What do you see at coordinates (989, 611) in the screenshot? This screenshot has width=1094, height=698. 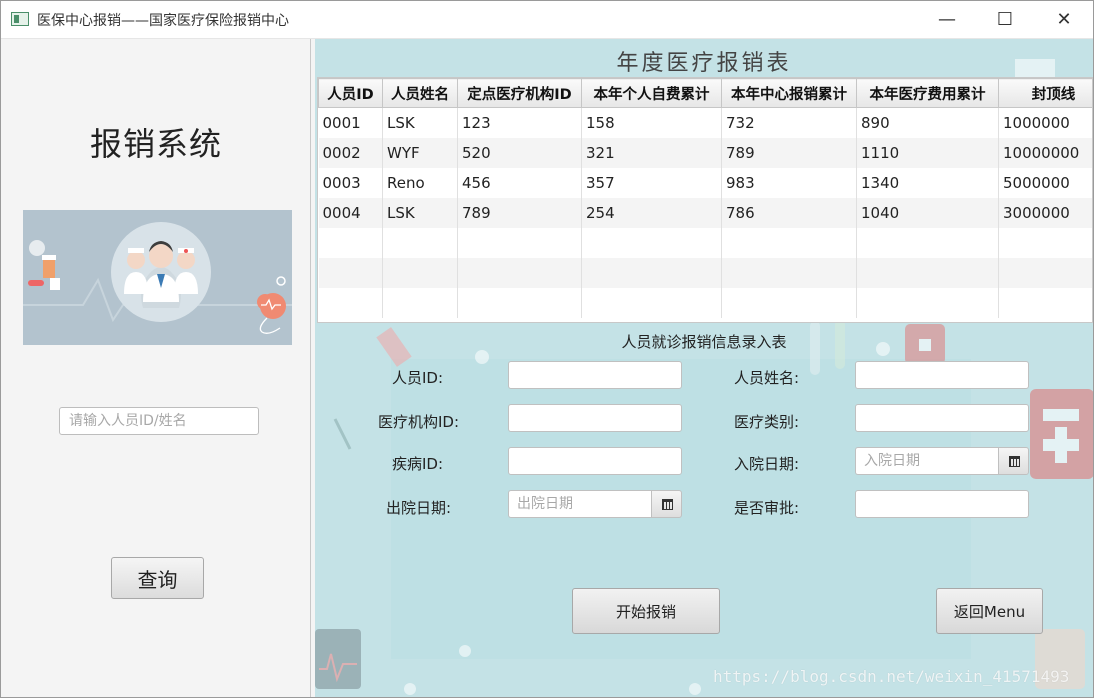 I see `back-to-menu-button: 返回Menu` at bounding box center [989, 611].